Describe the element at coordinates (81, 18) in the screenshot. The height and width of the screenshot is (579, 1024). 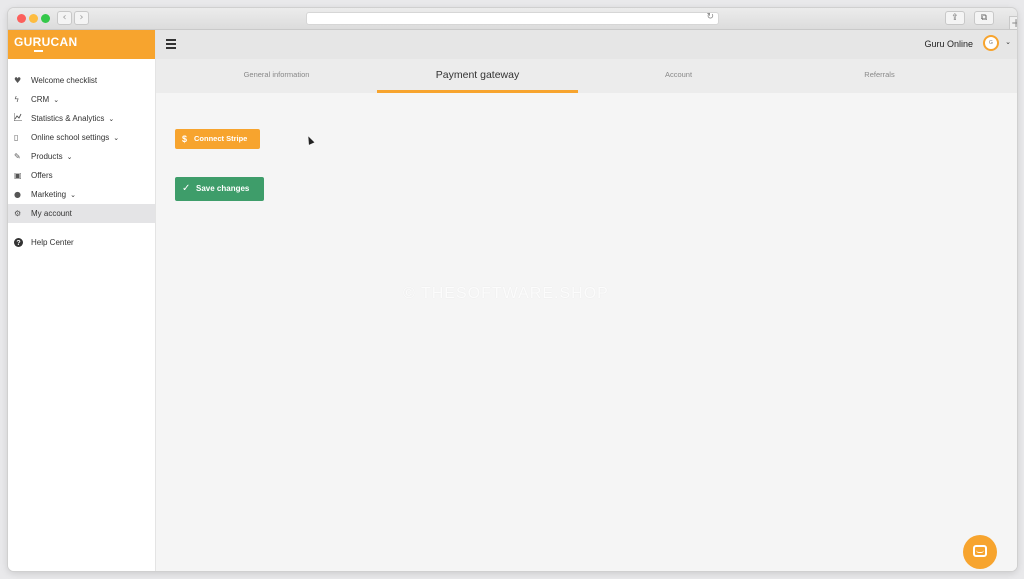
I see `forward-button: ›` at that location.